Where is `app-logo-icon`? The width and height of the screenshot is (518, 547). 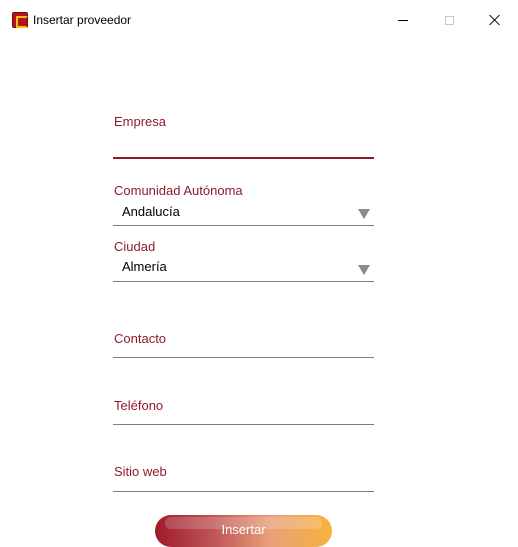 app-logo-icon is located at coordinates (20, 20).